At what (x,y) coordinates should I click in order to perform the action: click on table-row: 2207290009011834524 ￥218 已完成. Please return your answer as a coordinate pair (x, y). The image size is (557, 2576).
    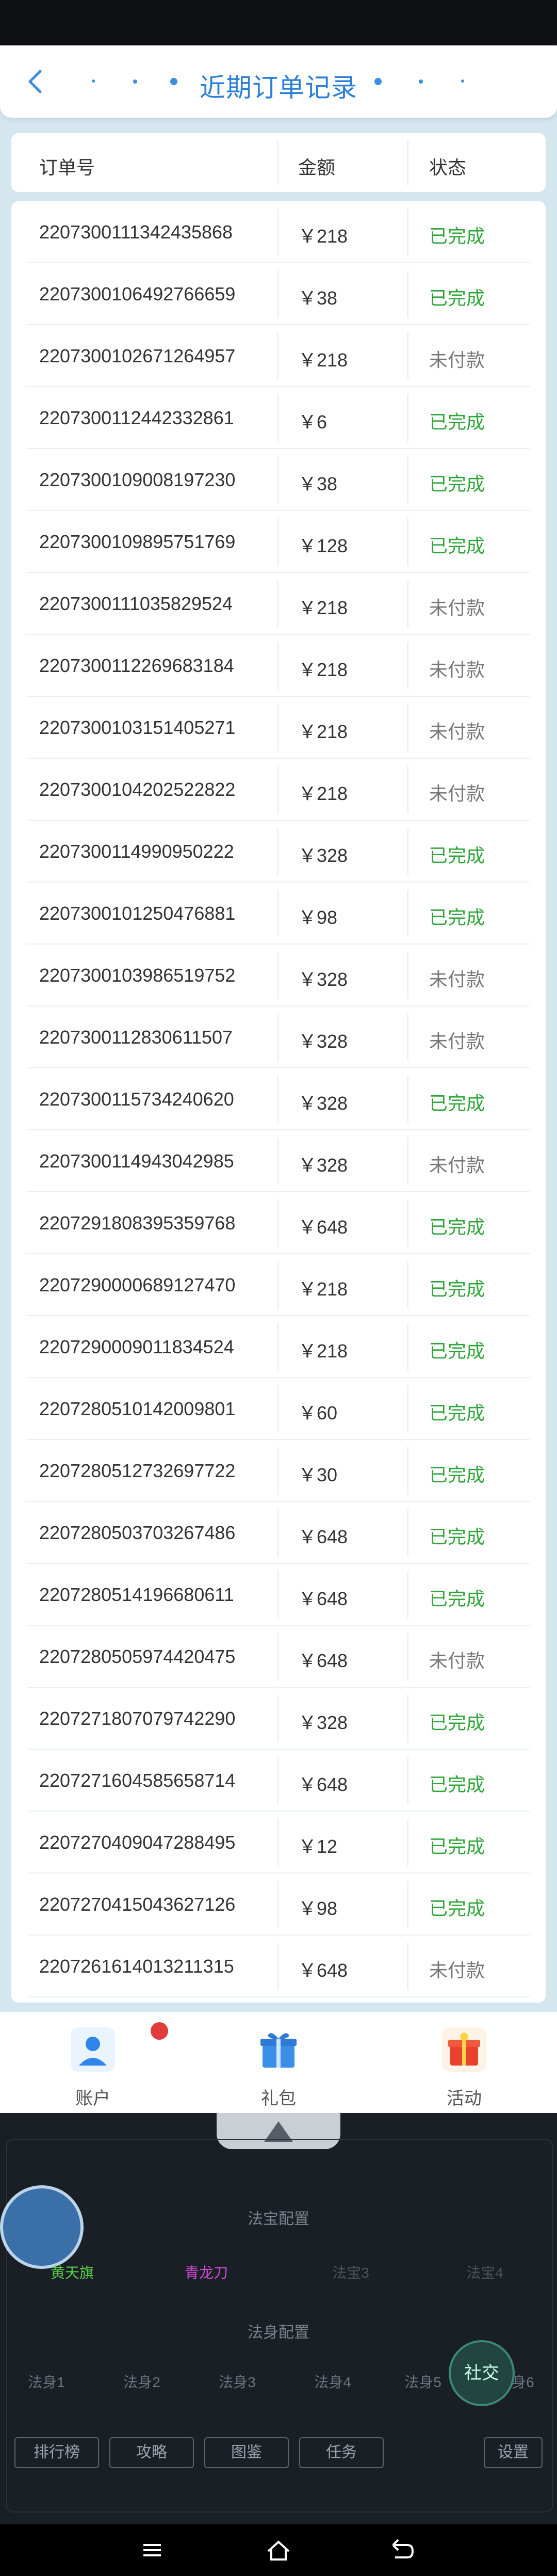
    Looking at the image, I should click on (278, 1347).